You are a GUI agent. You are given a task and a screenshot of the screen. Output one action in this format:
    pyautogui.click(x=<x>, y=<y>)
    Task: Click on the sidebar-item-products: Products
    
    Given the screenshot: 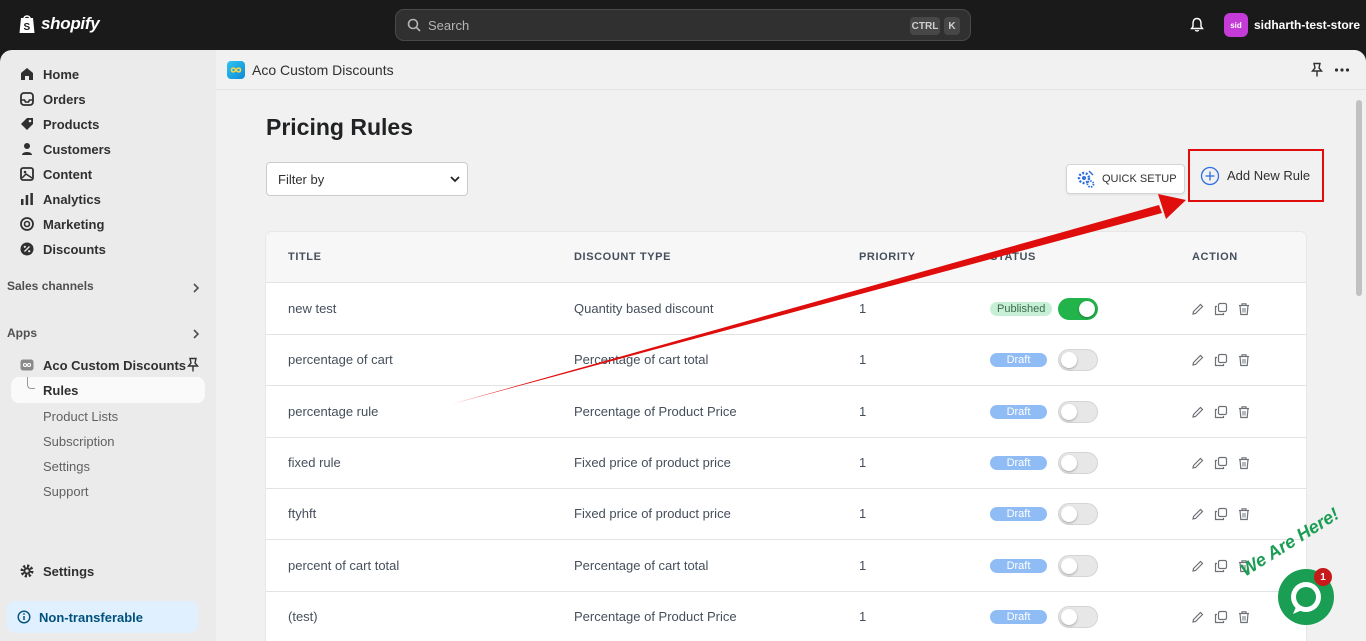 What is the action you would take?
    pyautogui.click(x=108, y=124)
    